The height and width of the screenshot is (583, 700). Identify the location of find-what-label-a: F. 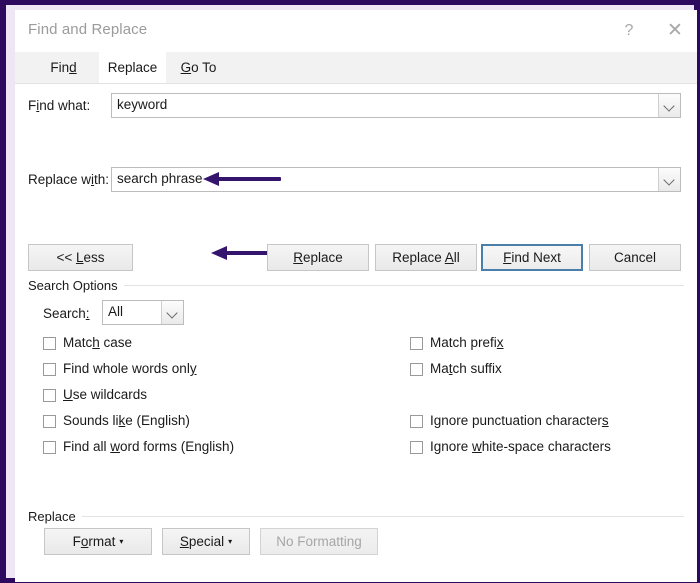
(32, 105).